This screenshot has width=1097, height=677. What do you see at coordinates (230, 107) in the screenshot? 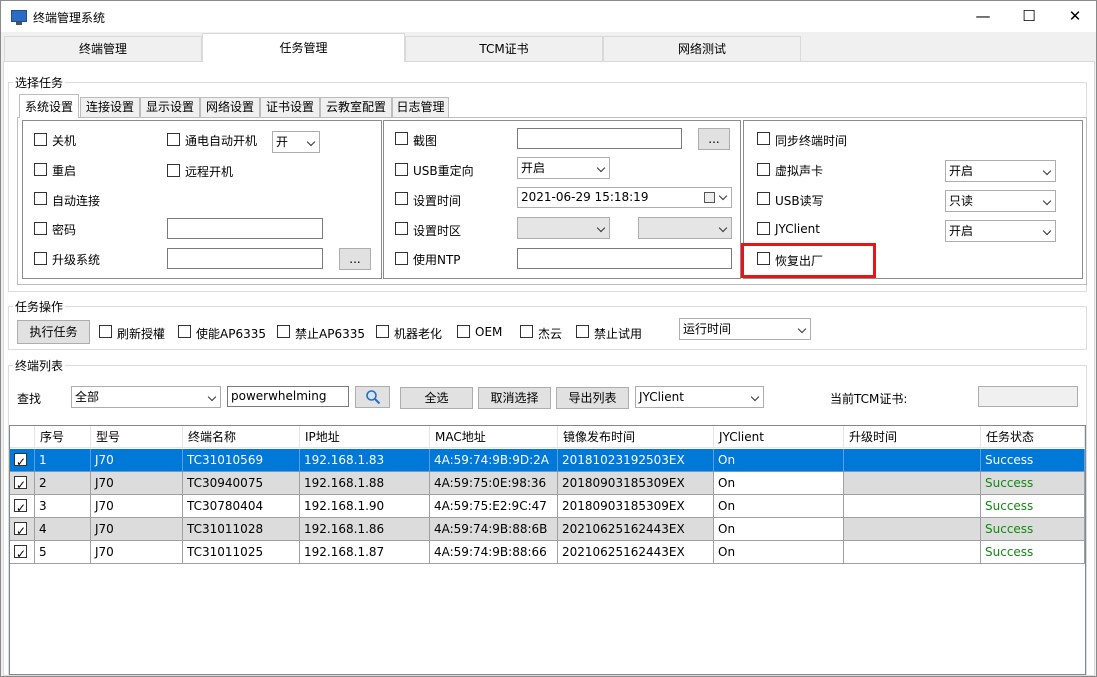
I see `subtab-network-settings: 网络设置` at bounding box center [230, 107].